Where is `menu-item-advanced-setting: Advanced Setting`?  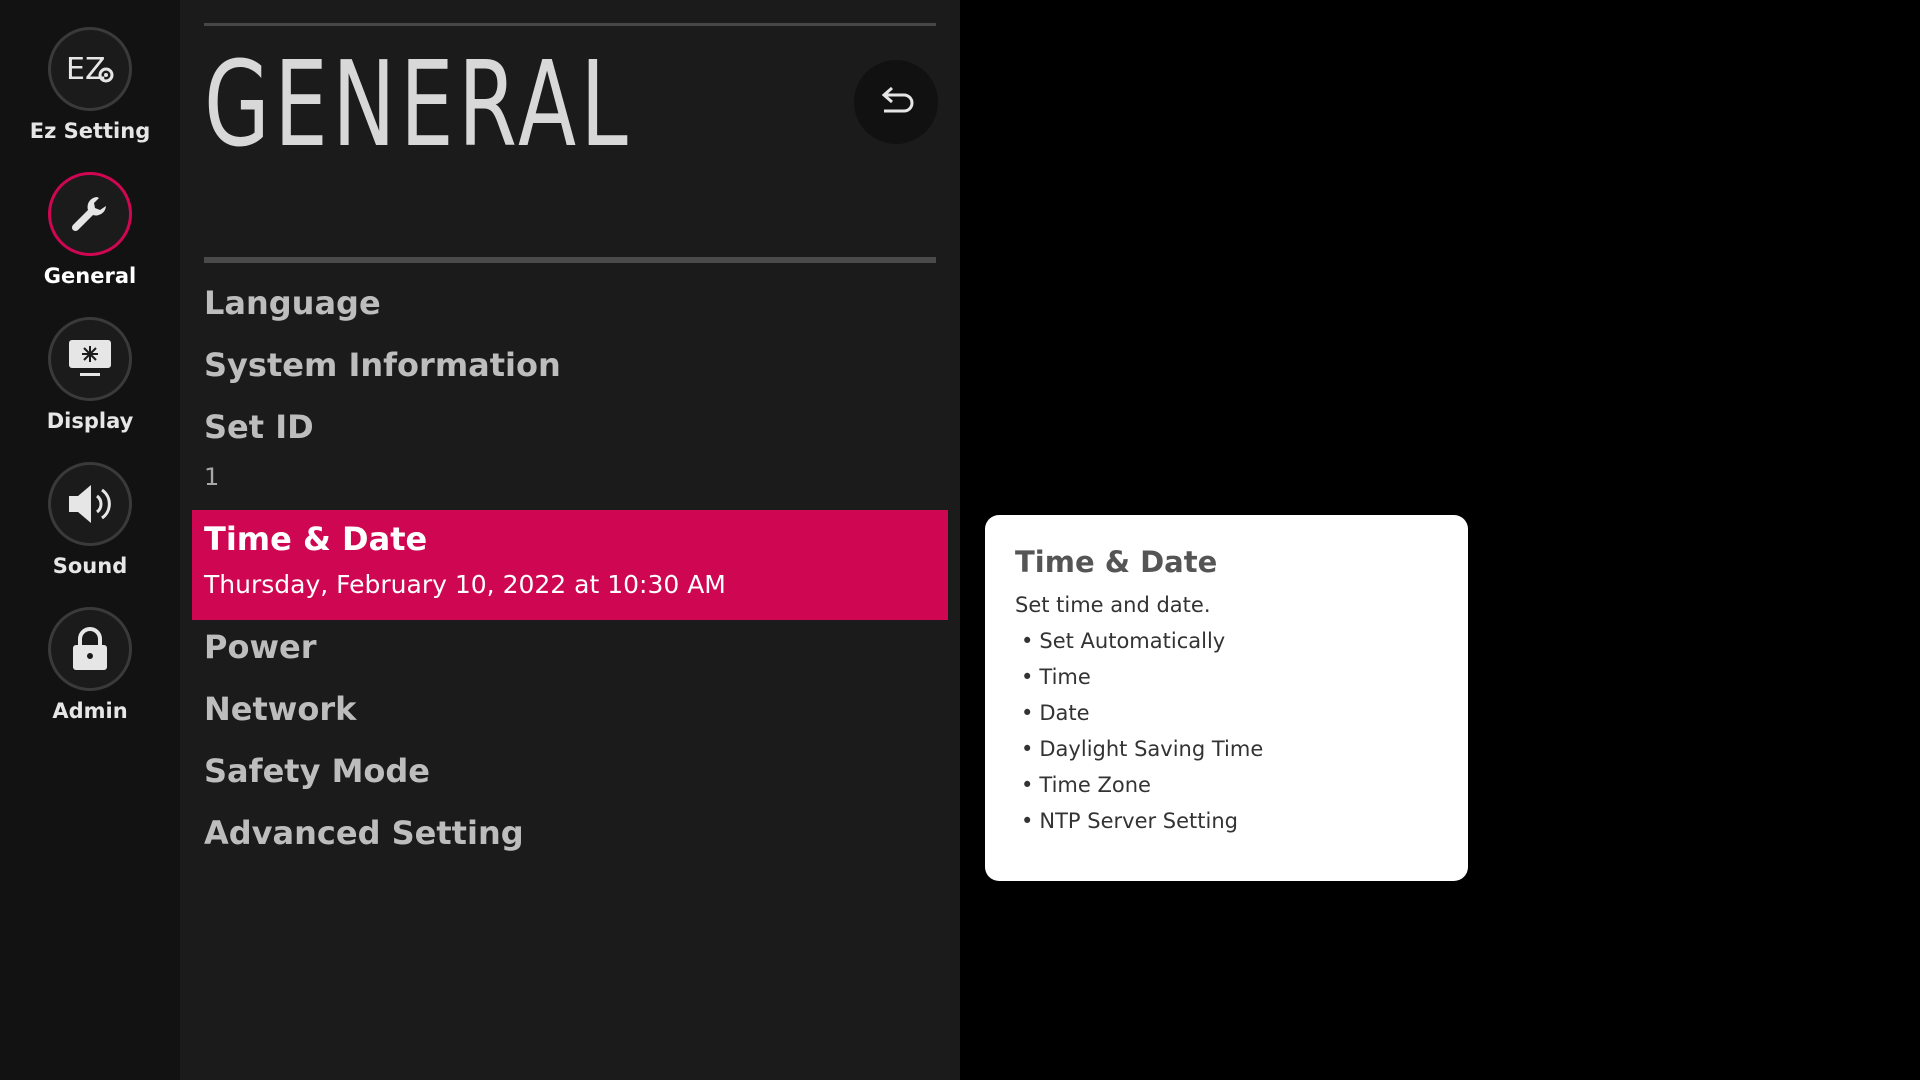 menu-item-advanced-setting: Advanced Setting is located at coordinates (364, 833).